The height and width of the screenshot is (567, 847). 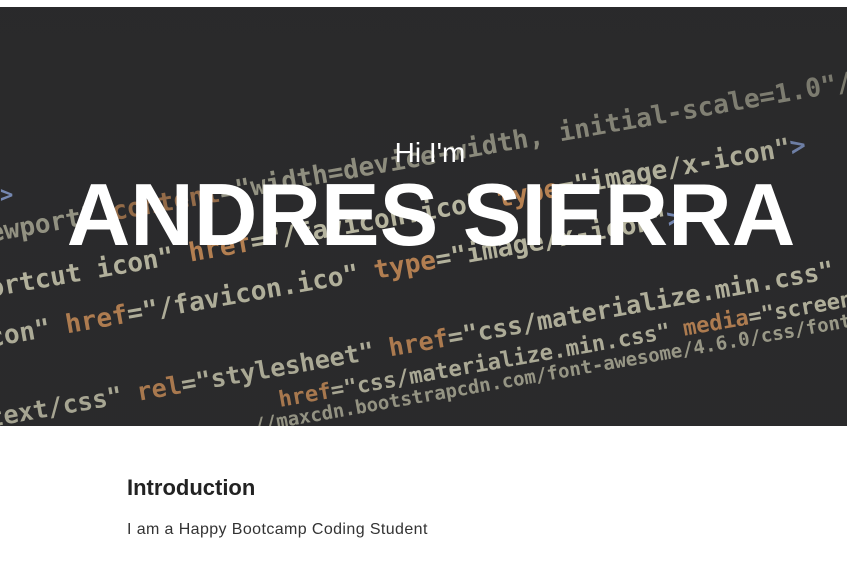 I want to click on top-strip, so click(x=423, y=3).